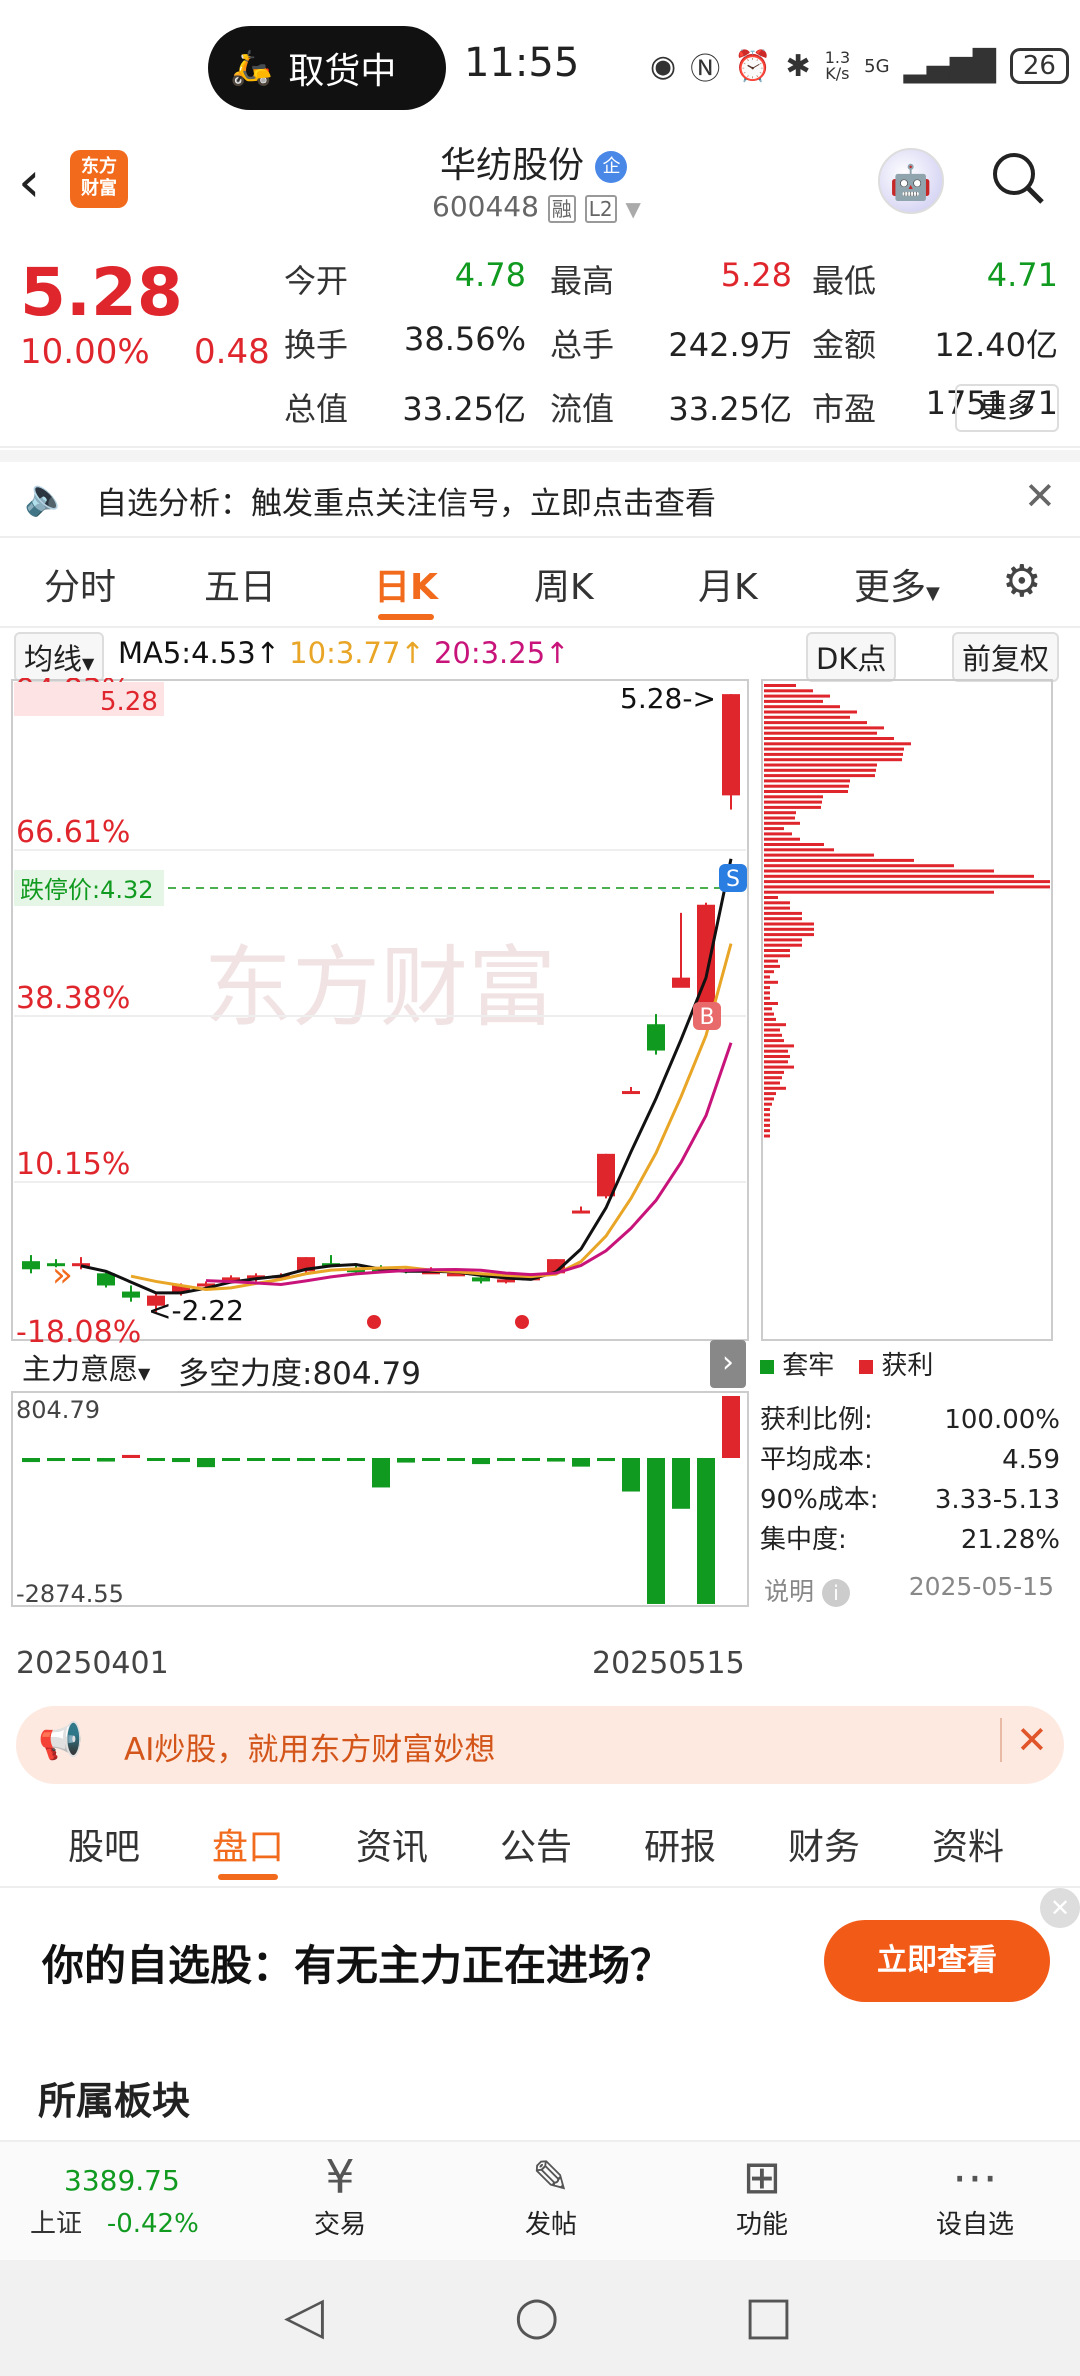  What do you see at coordinates (680, 1844) in the screenshot?
I see `tab-4: 研报` at bounding box center [680, 1844].